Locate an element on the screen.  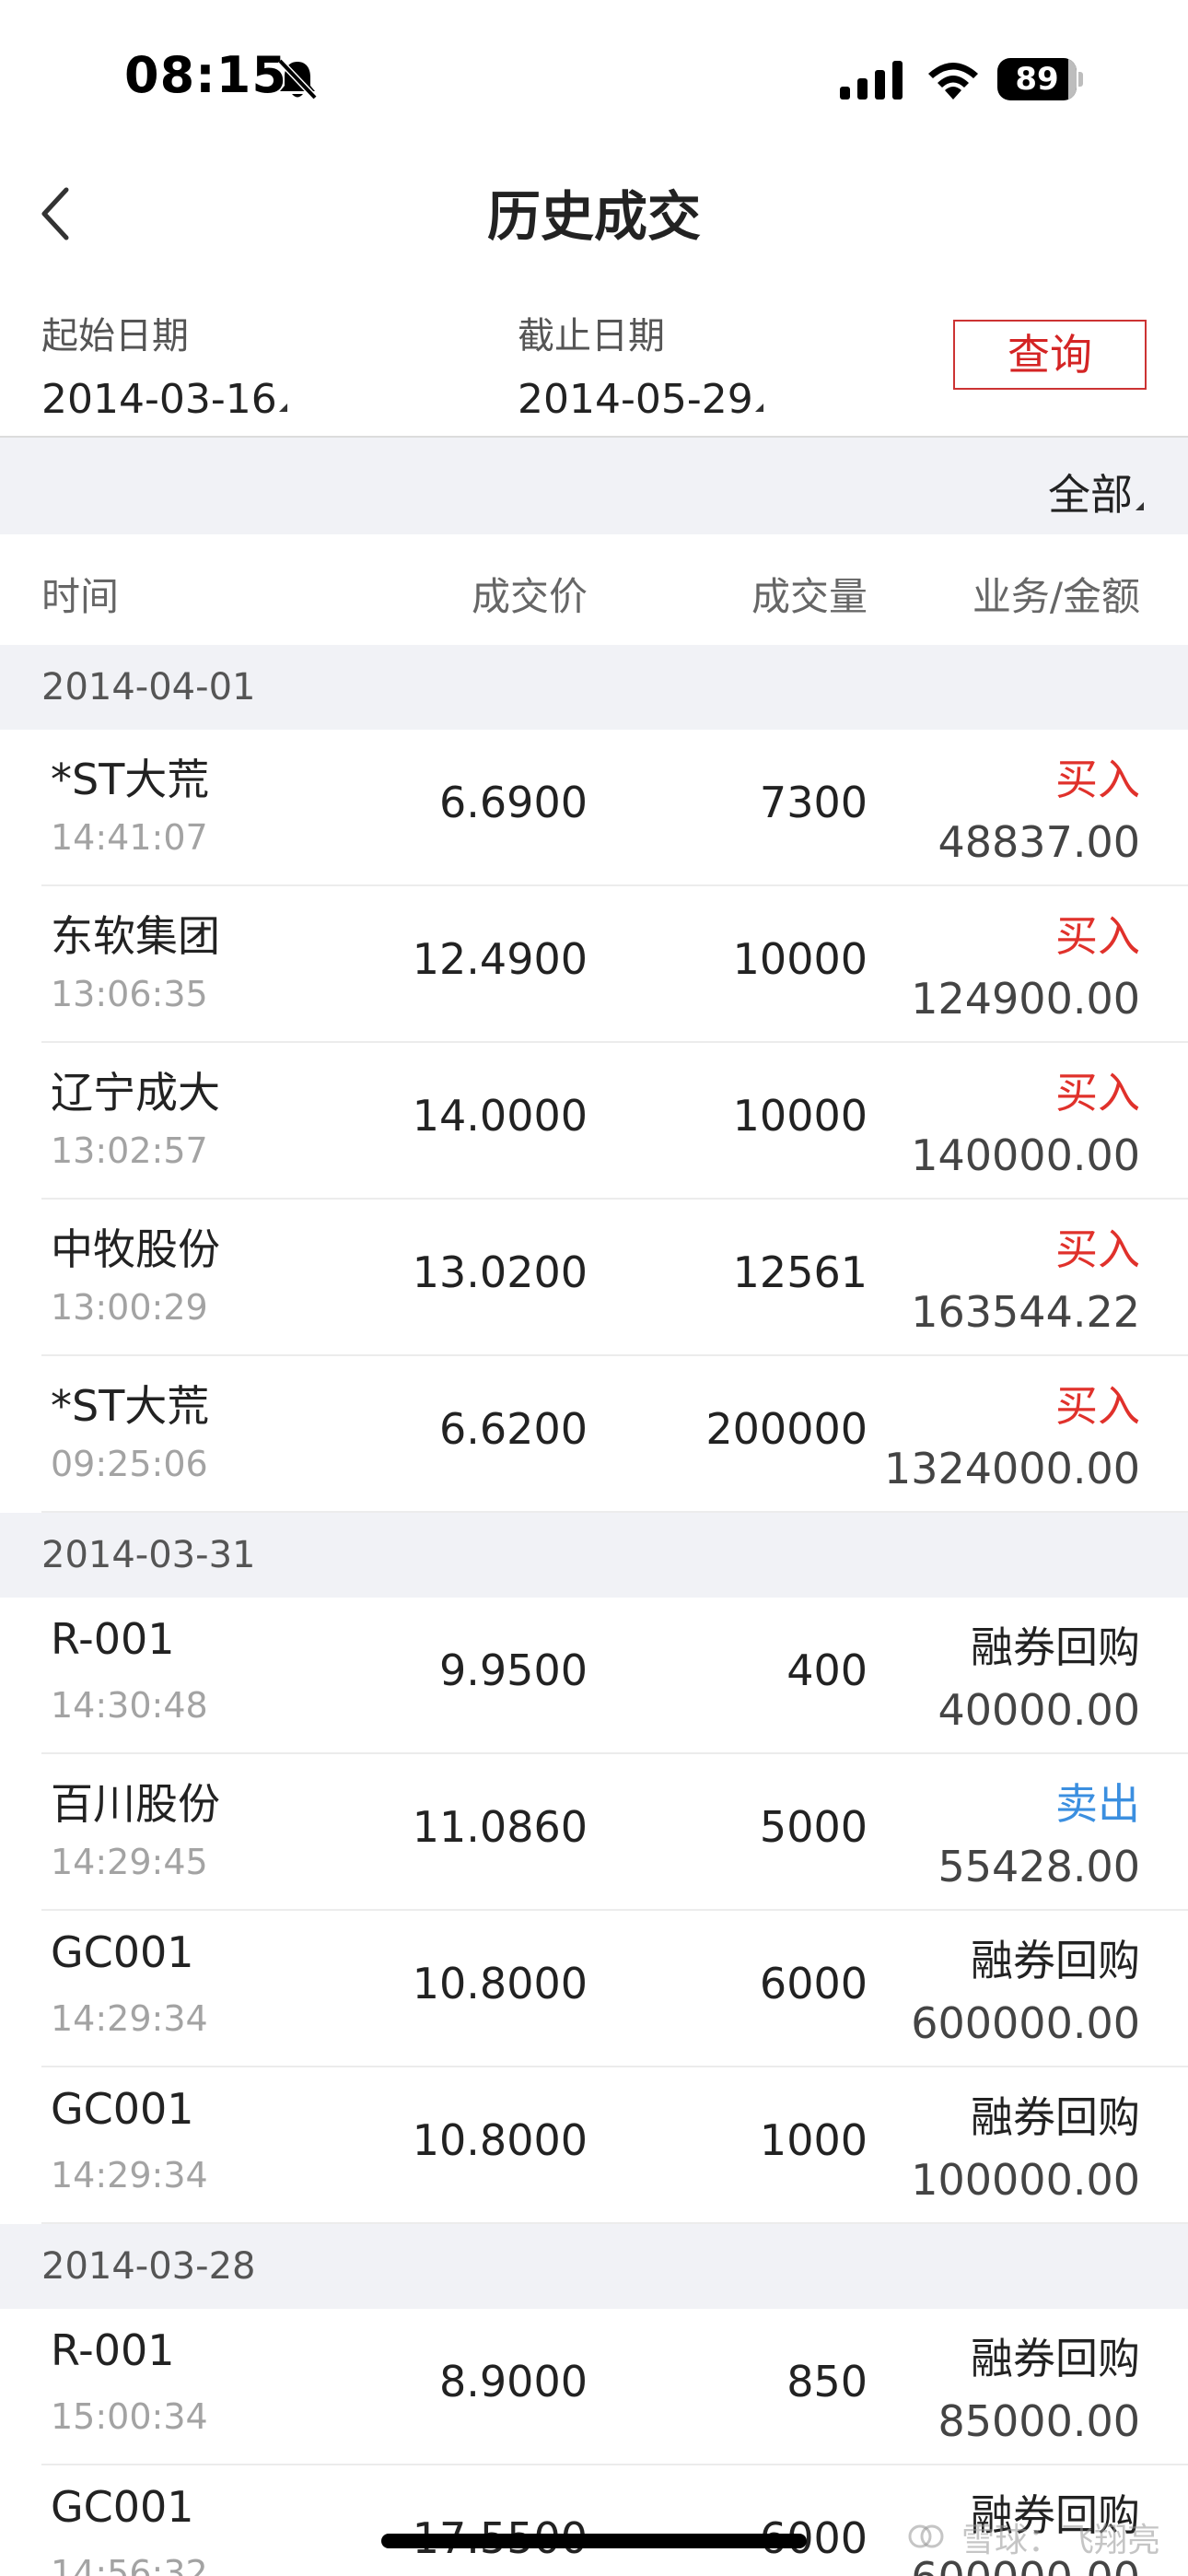
nav-bar: 历史成交 is located at coordinates (594, 207).